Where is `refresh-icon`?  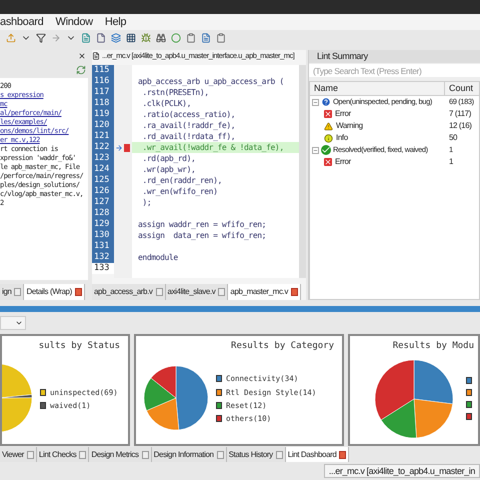 refresh-icon is located at coordinates (81, 70).